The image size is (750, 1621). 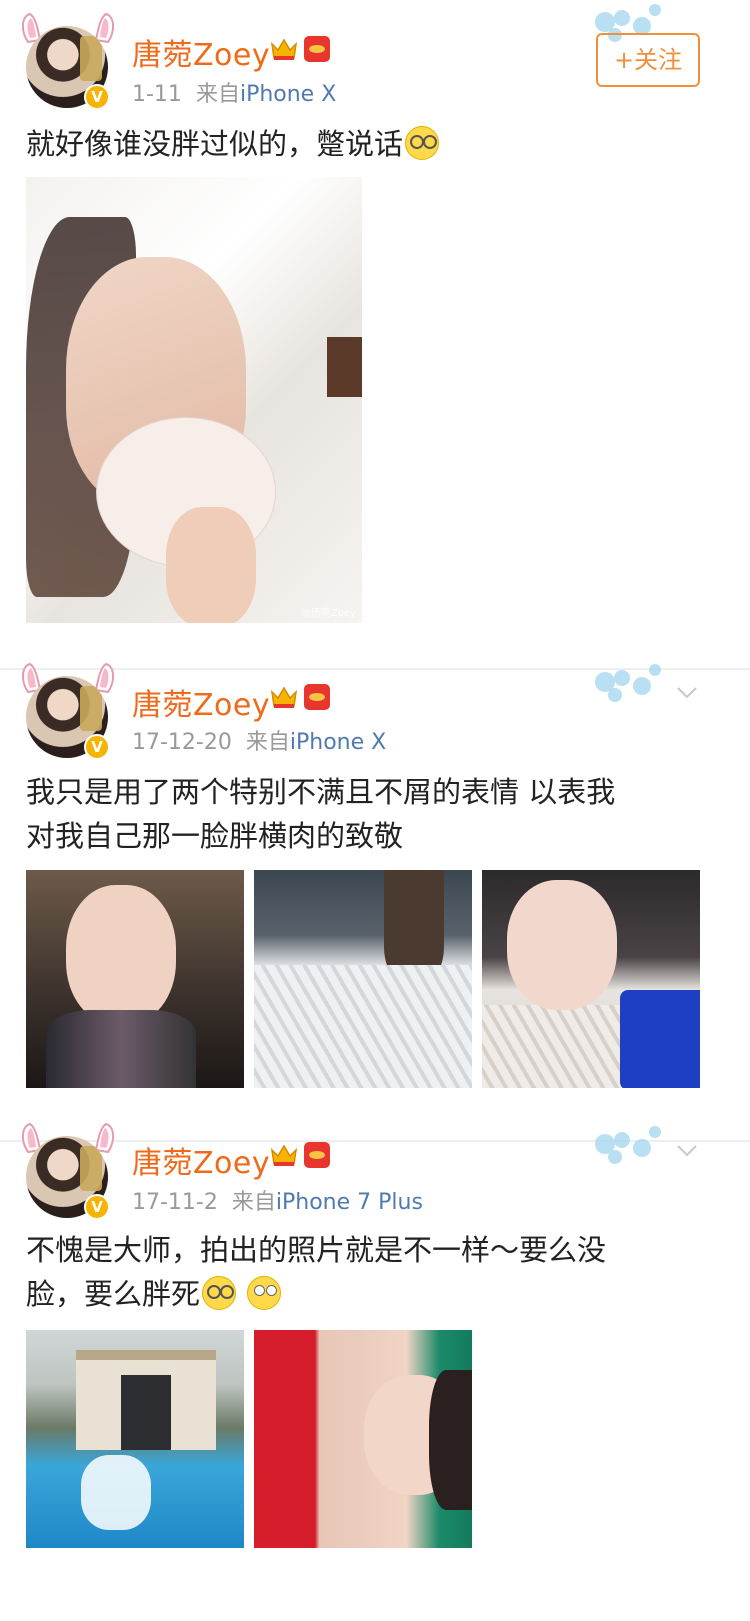 I want to click on post-time: 17-11-2, so click(x=175, y=1202).